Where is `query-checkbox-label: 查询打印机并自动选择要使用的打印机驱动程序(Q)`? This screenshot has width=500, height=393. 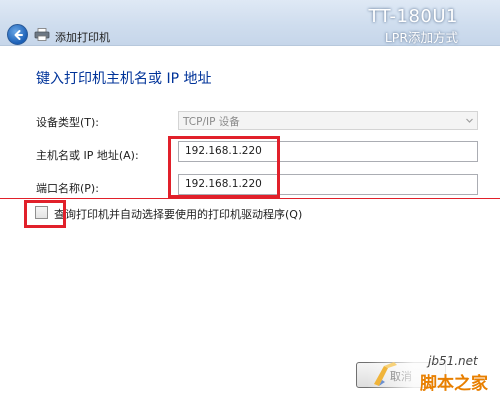 query-checkbox-label: 查询打印机并自动选择要使用的打印机驱动程序(Q) is located at coordinates (178, 214).